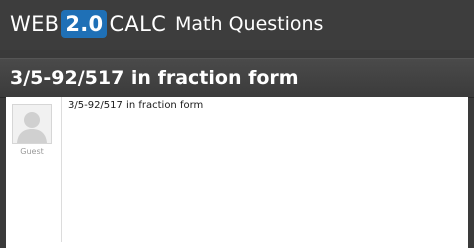 The height and width of the screenshot is (248, 474). Describe the element at coordinates (138, 24) in the screenshot. I see `logo-text-calc: CALC` at that location.